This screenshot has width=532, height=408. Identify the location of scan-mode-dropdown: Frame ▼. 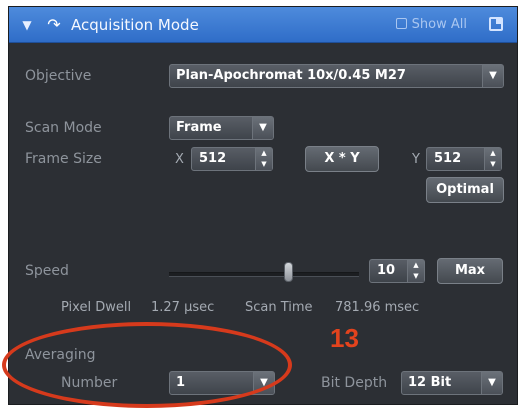
(221, 128).